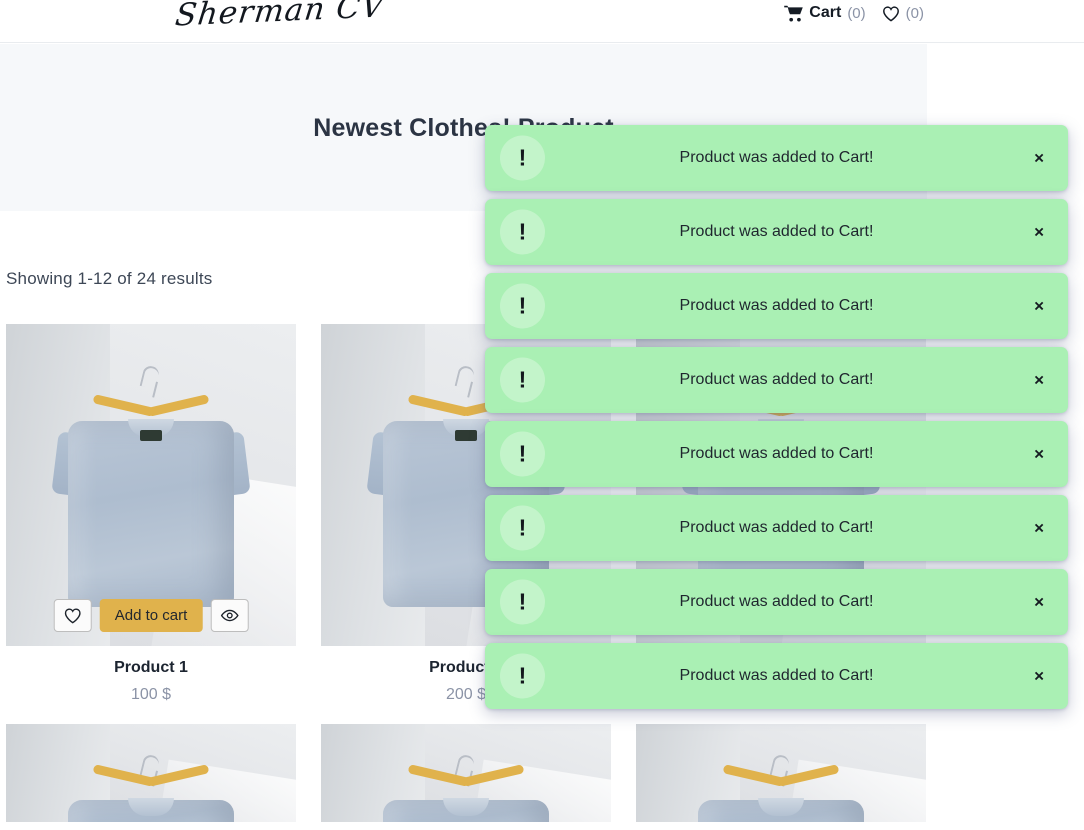 This screenshot has height=830, width=1084. I want to click on wishlist-button: (0), so click(903, 13).